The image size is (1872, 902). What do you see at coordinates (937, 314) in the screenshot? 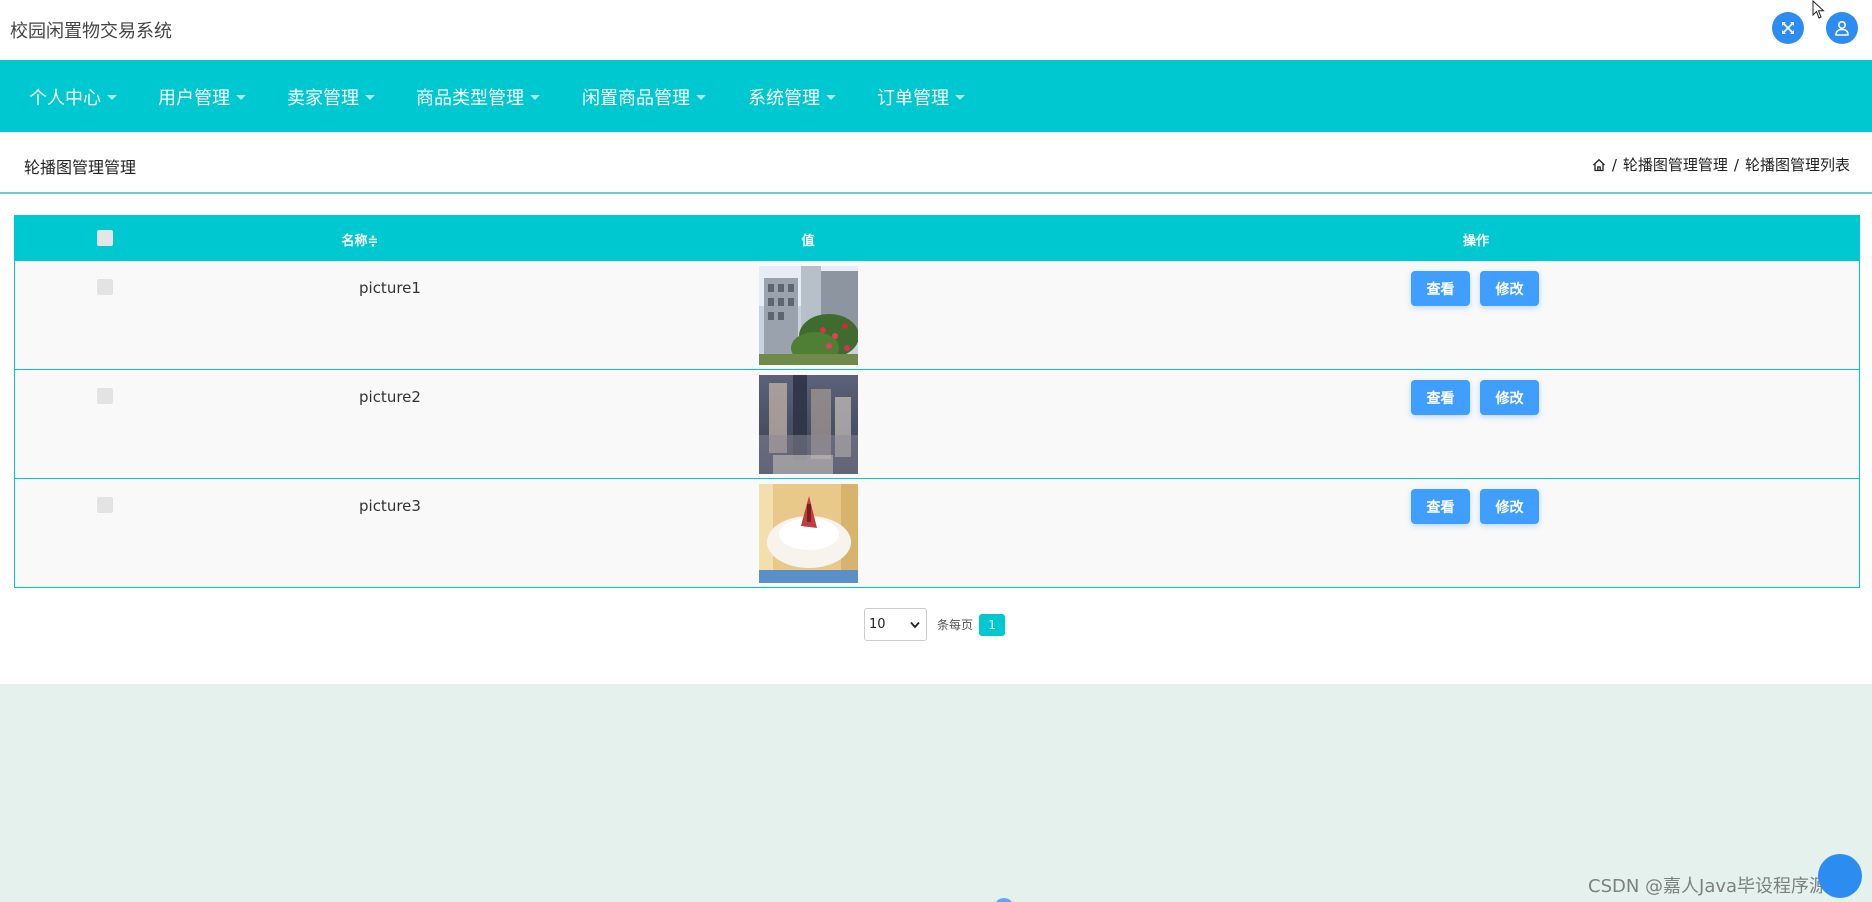
I see `table-row: picture1 查看 修改` at bounding box center [937, 314].